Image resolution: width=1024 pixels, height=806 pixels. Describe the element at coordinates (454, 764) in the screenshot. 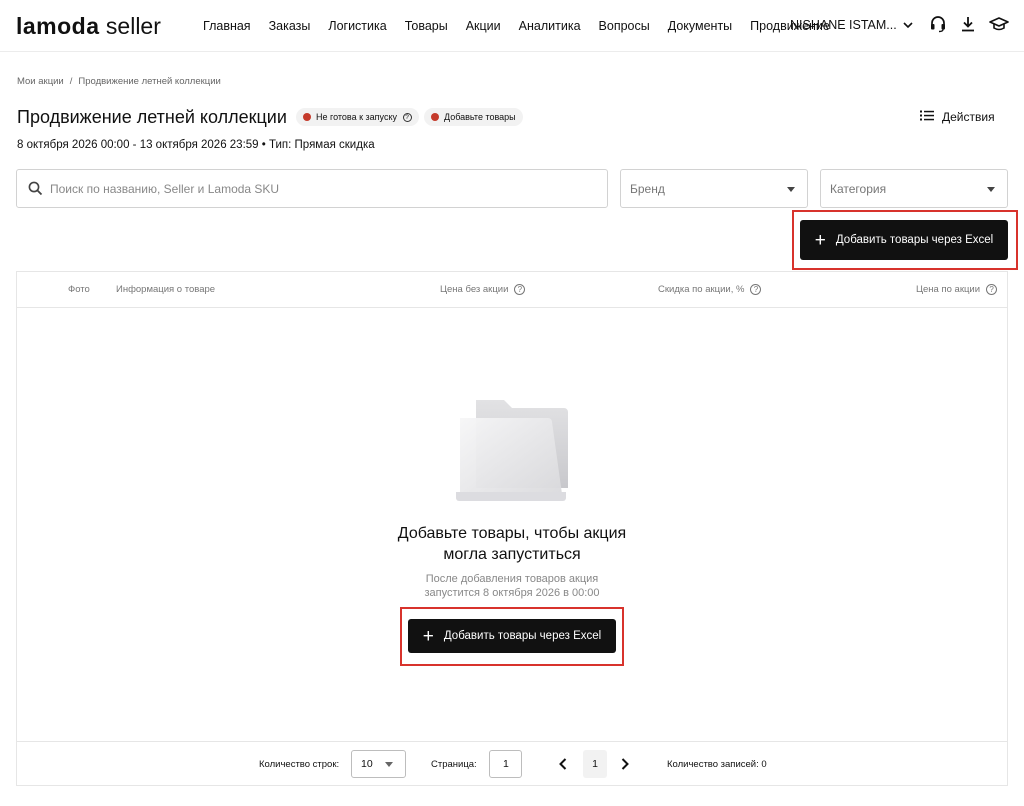

I see `page-label: Страница:` at that location.